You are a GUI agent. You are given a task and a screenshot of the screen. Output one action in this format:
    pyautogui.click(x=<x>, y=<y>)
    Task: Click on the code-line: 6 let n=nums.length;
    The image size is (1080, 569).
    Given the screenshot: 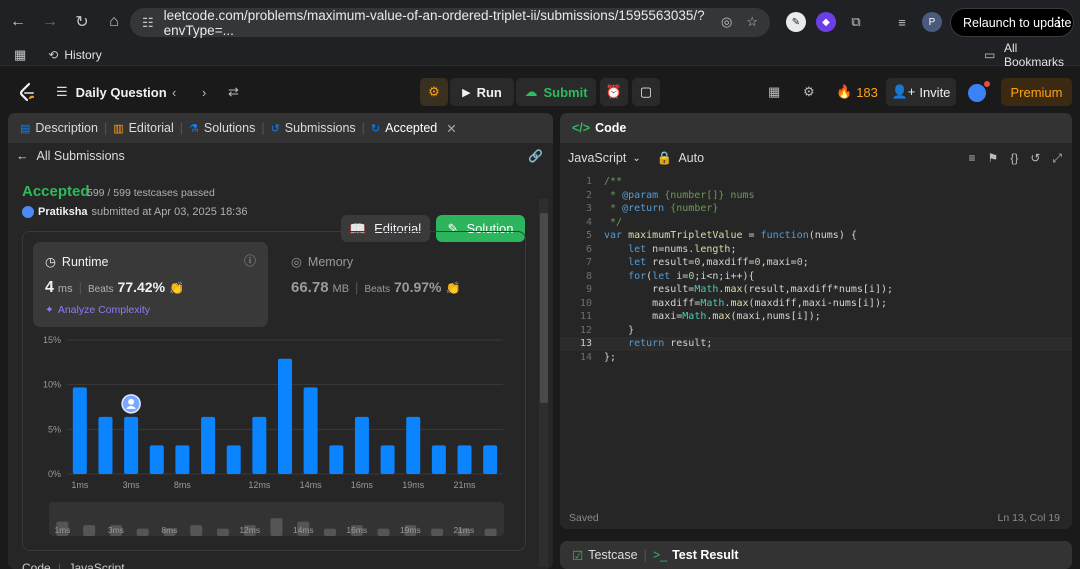 What is the action you would take?
    pyautogui.click(x=816, y=250)
    